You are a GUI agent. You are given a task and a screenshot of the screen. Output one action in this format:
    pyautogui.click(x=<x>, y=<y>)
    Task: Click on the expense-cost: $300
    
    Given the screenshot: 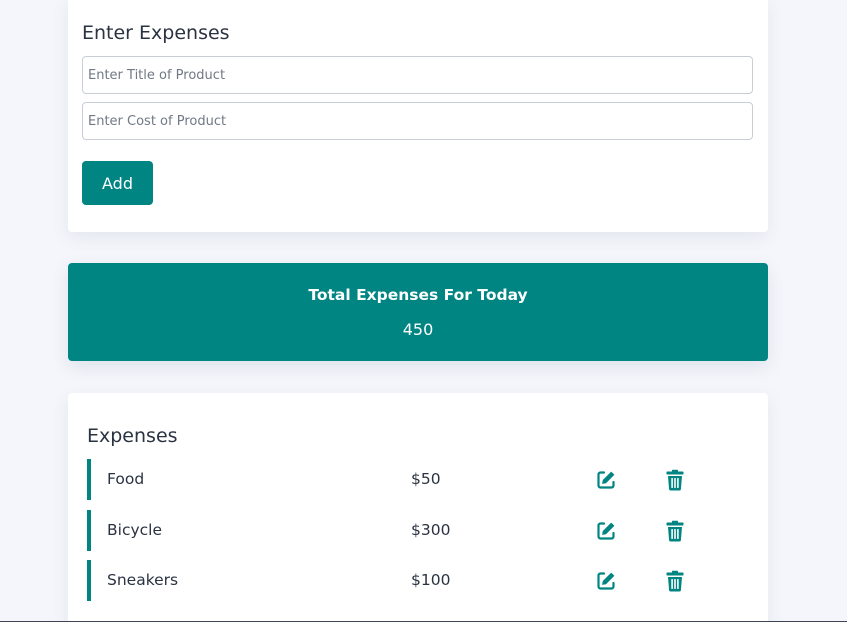 What is the action you would take?
    pyautogui.click(x=431, y=529)
    